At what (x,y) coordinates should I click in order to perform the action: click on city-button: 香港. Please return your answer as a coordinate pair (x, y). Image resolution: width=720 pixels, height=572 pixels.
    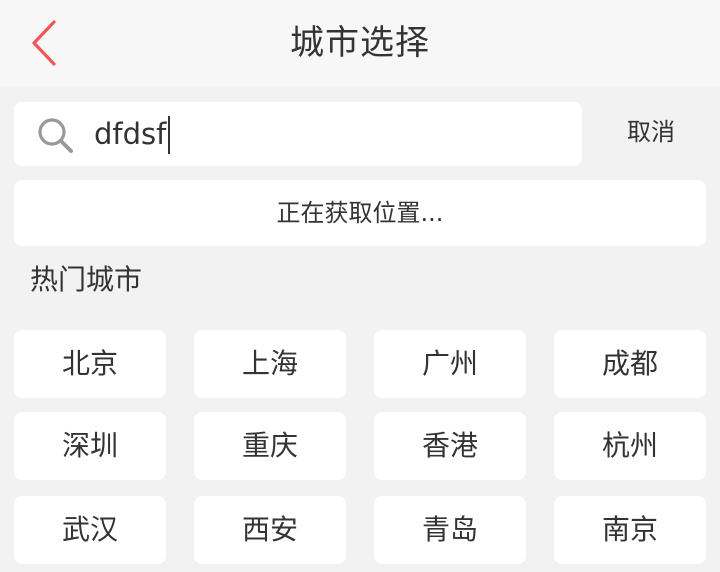
    Looking at the image, I should click on (450, 446).